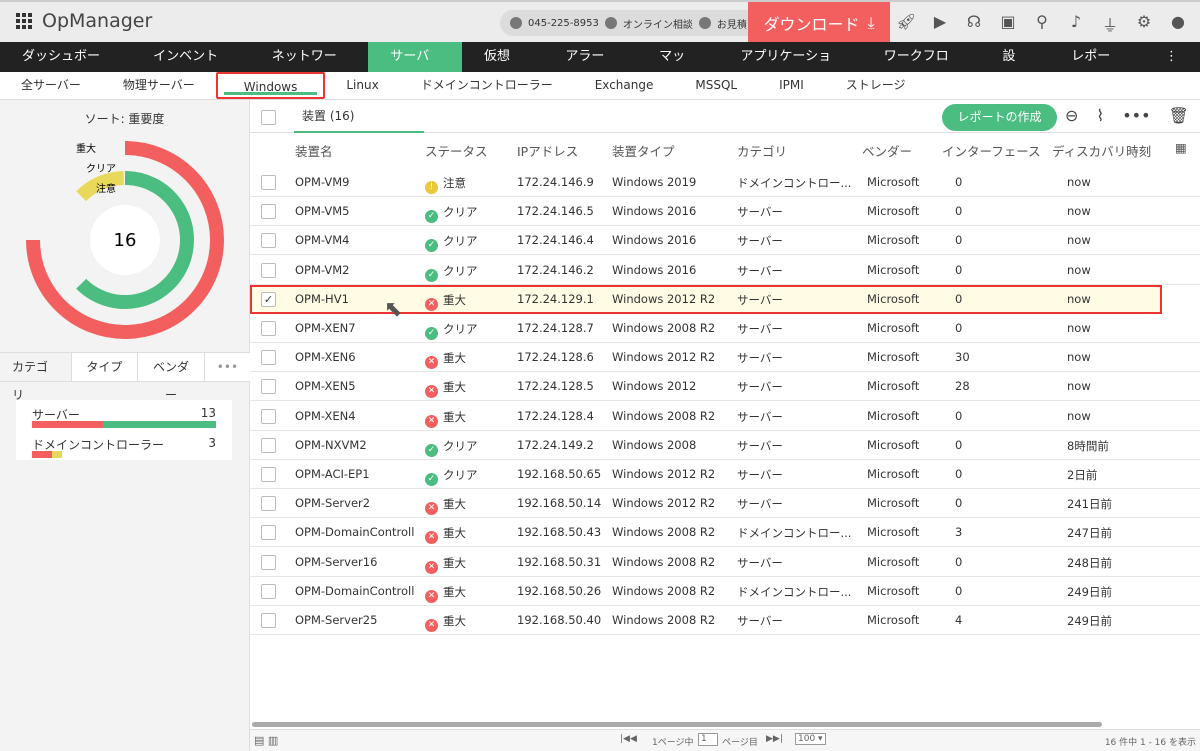 This screenshot has height=751, width=1200. I want to click on select-all-checkbox, so click(268, 117).